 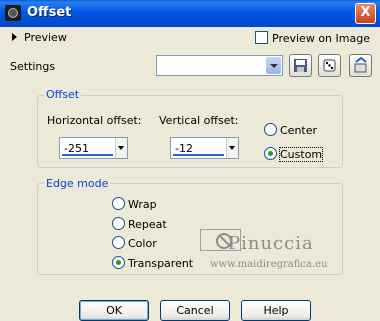 What do you see at coordinates (190, 13) in the screenshot?
I see `title-bar: Offset X` at bounding box center [190, 13].